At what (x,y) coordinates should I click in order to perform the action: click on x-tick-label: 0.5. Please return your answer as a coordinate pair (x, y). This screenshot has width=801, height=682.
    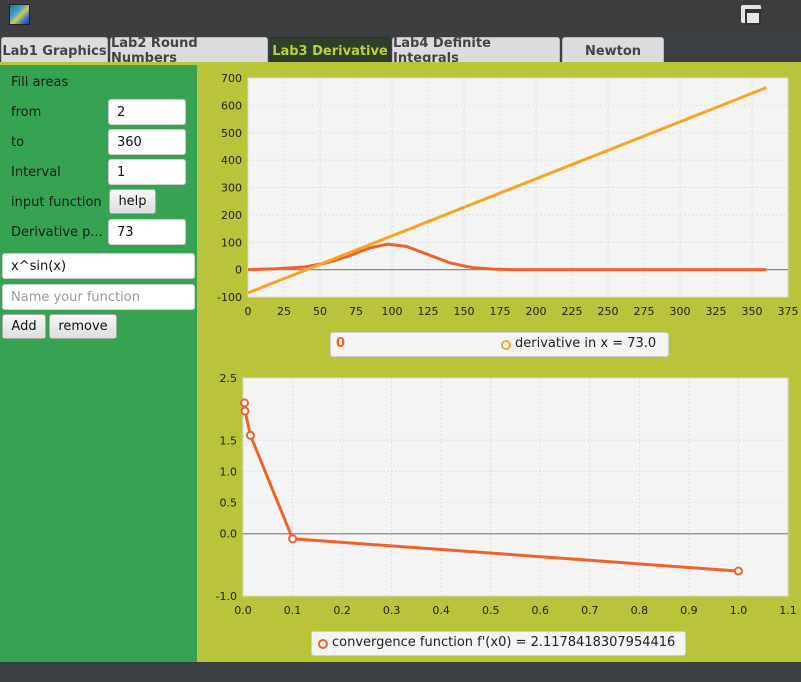
    Looking at the image, I should click on (491, 610).